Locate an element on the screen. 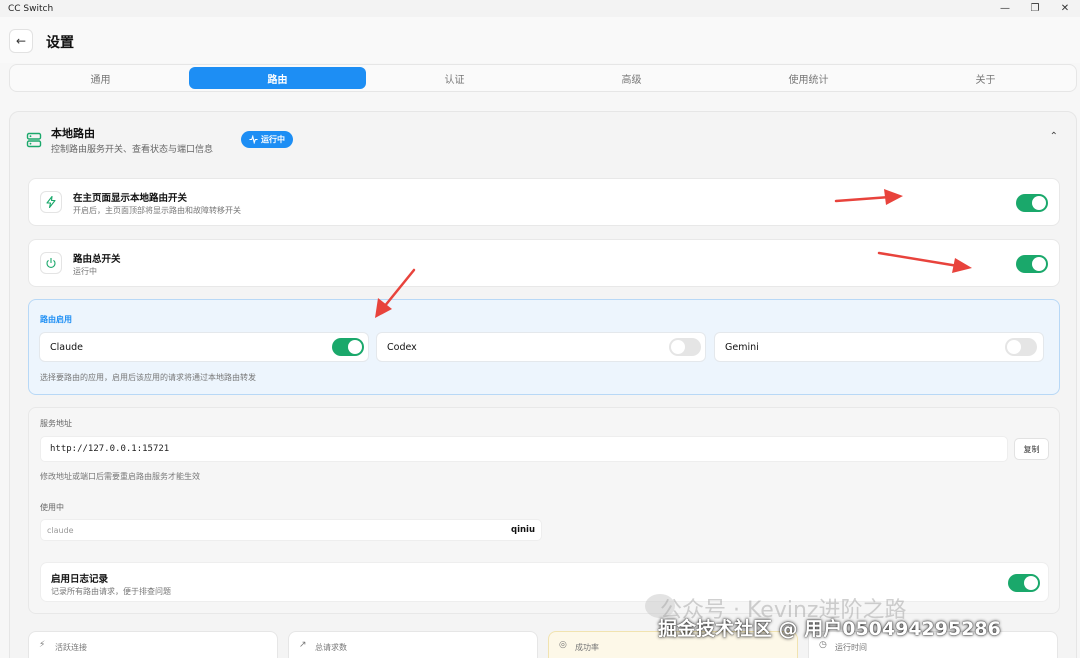 This screenshot has width=1080, height=658. annotation-arrows is located at coordinates (673, 253).